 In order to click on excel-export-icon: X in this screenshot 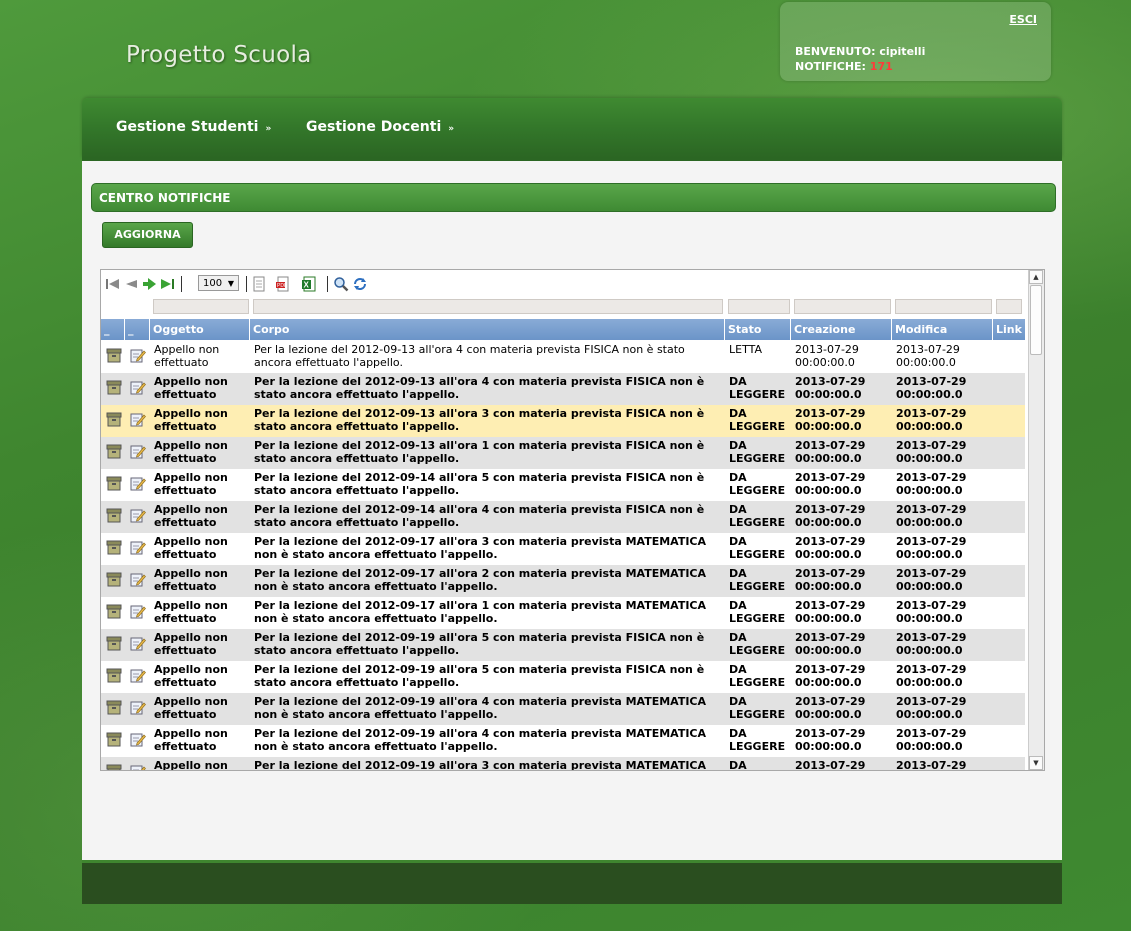, I will do `click(309, 284)`.